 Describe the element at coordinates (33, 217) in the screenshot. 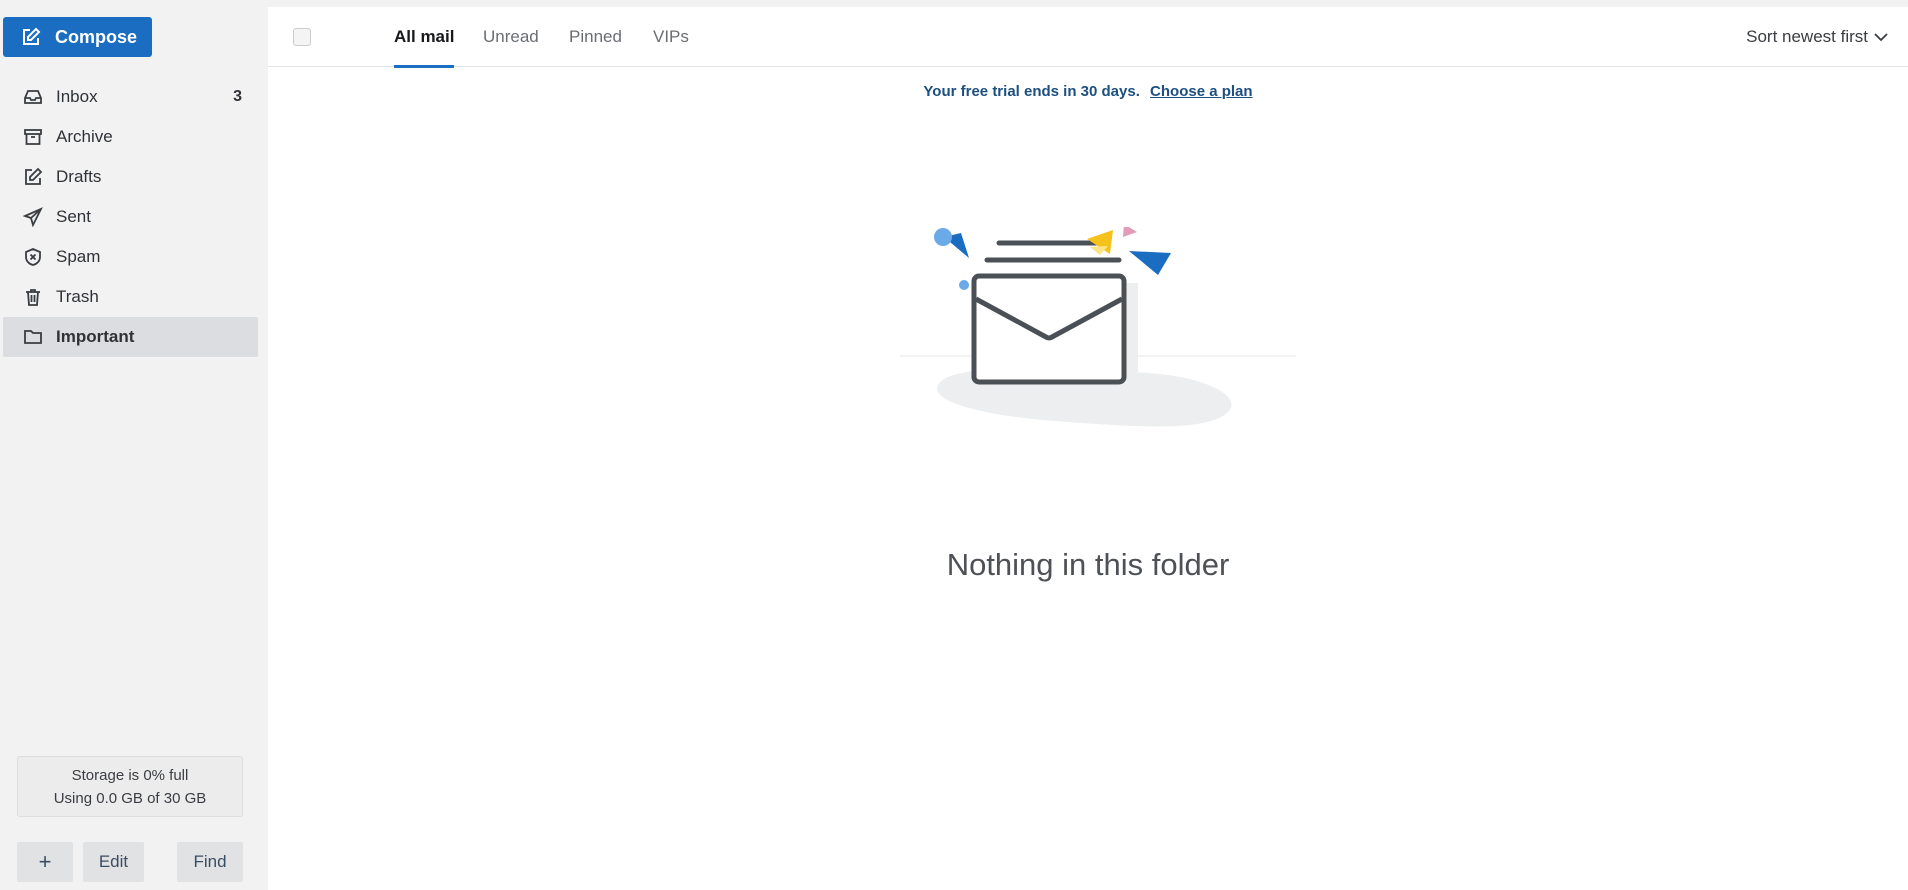

I see `sent-icon` at that location.